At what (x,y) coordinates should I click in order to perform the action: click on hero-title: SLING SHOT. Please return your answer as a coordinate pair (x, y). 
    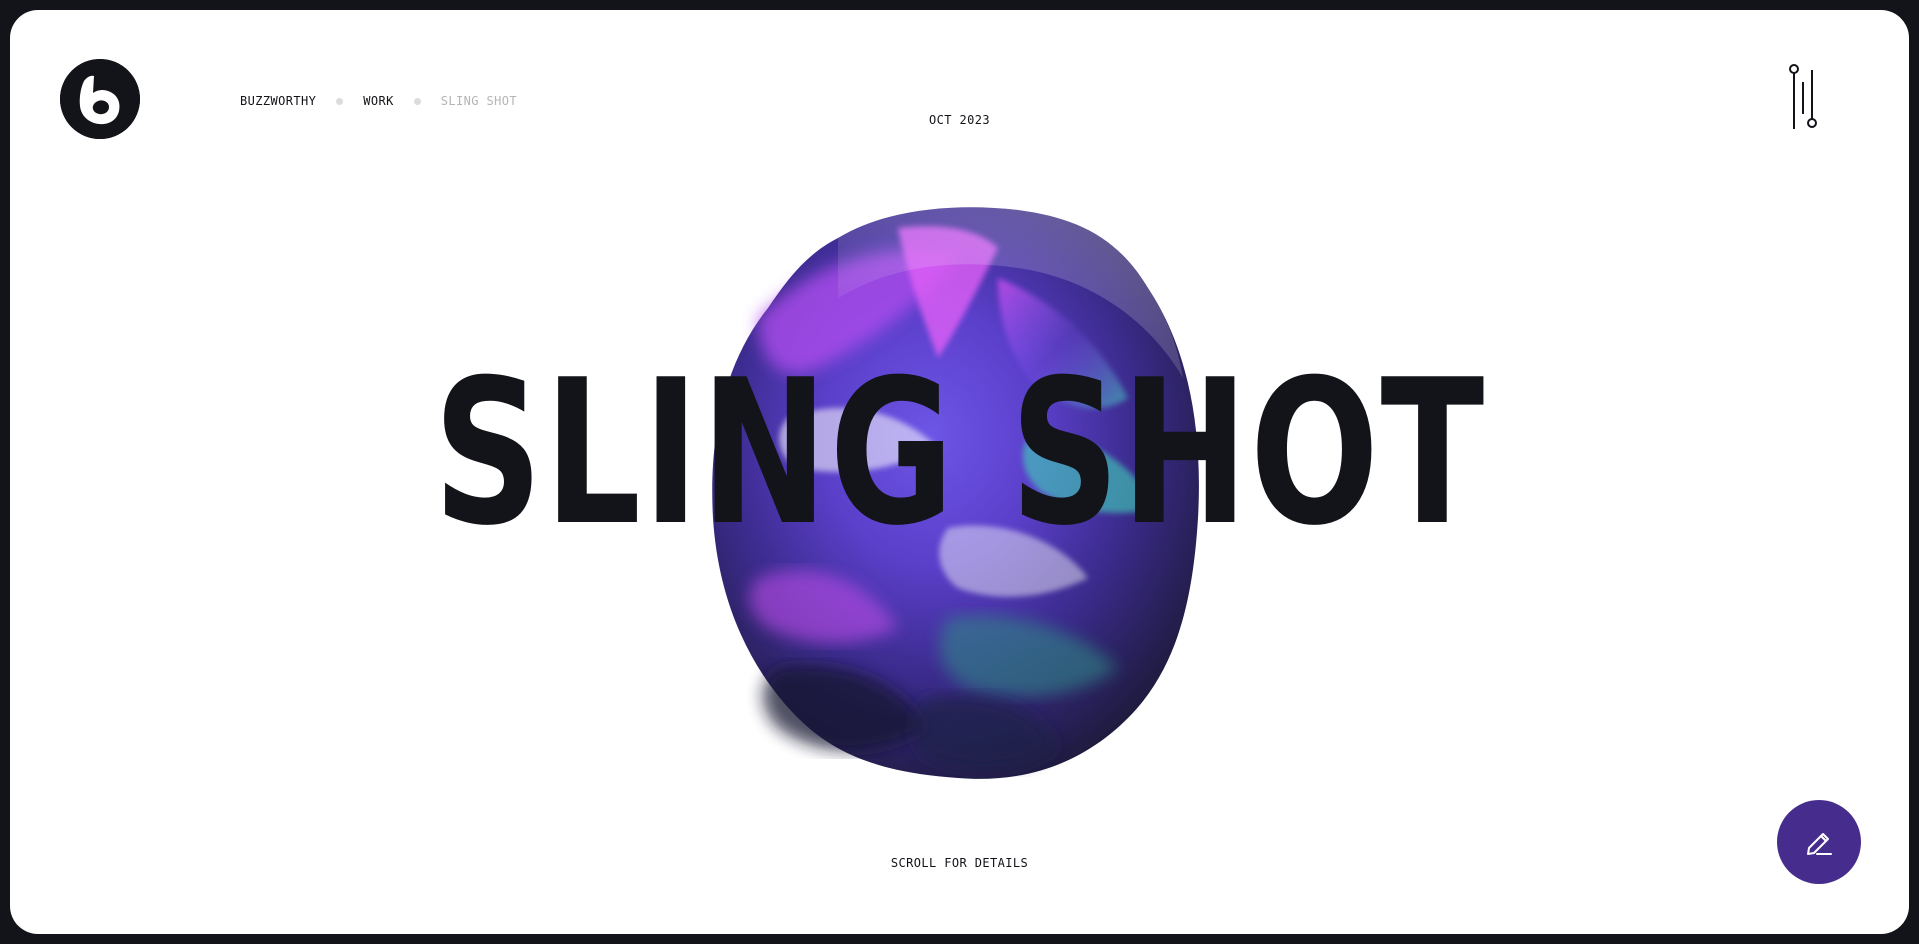
    Looking at the image, I should click on (959, 453).